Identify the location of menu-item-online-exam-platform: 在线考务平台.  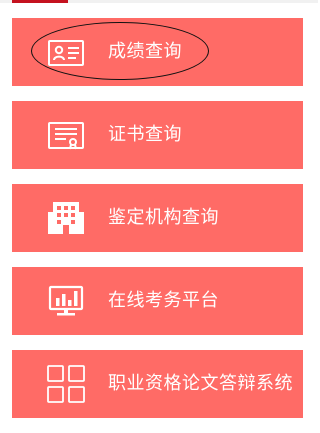
(157, 301).